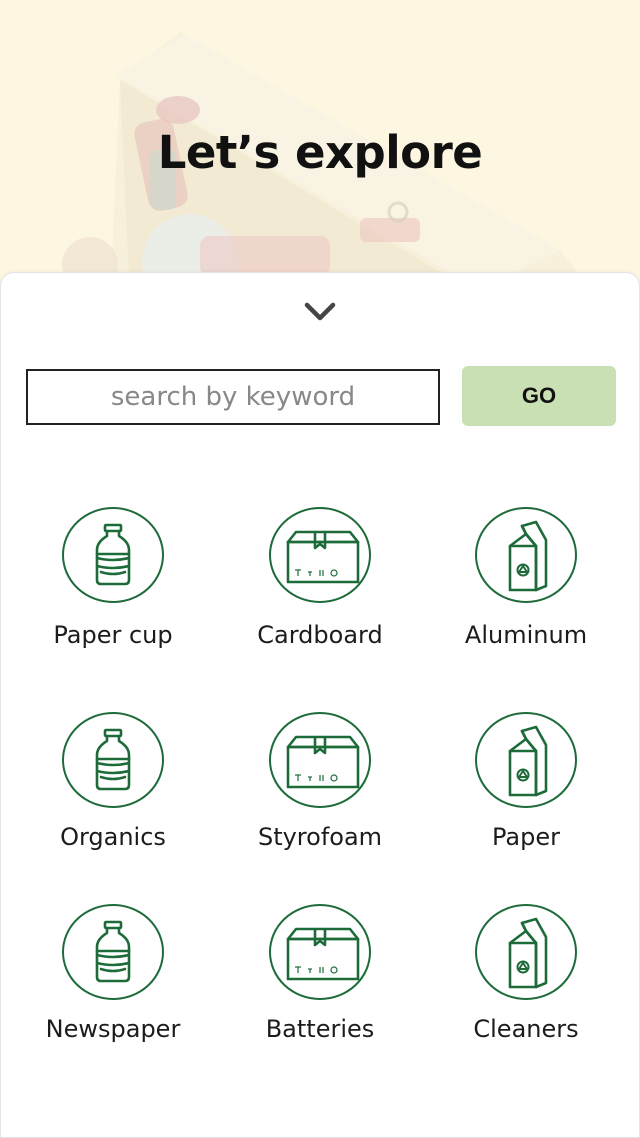 This screenshot has width=640, height=1138. I want to click on collapse-sheet-chevron-down-icon, so click(320, 312).